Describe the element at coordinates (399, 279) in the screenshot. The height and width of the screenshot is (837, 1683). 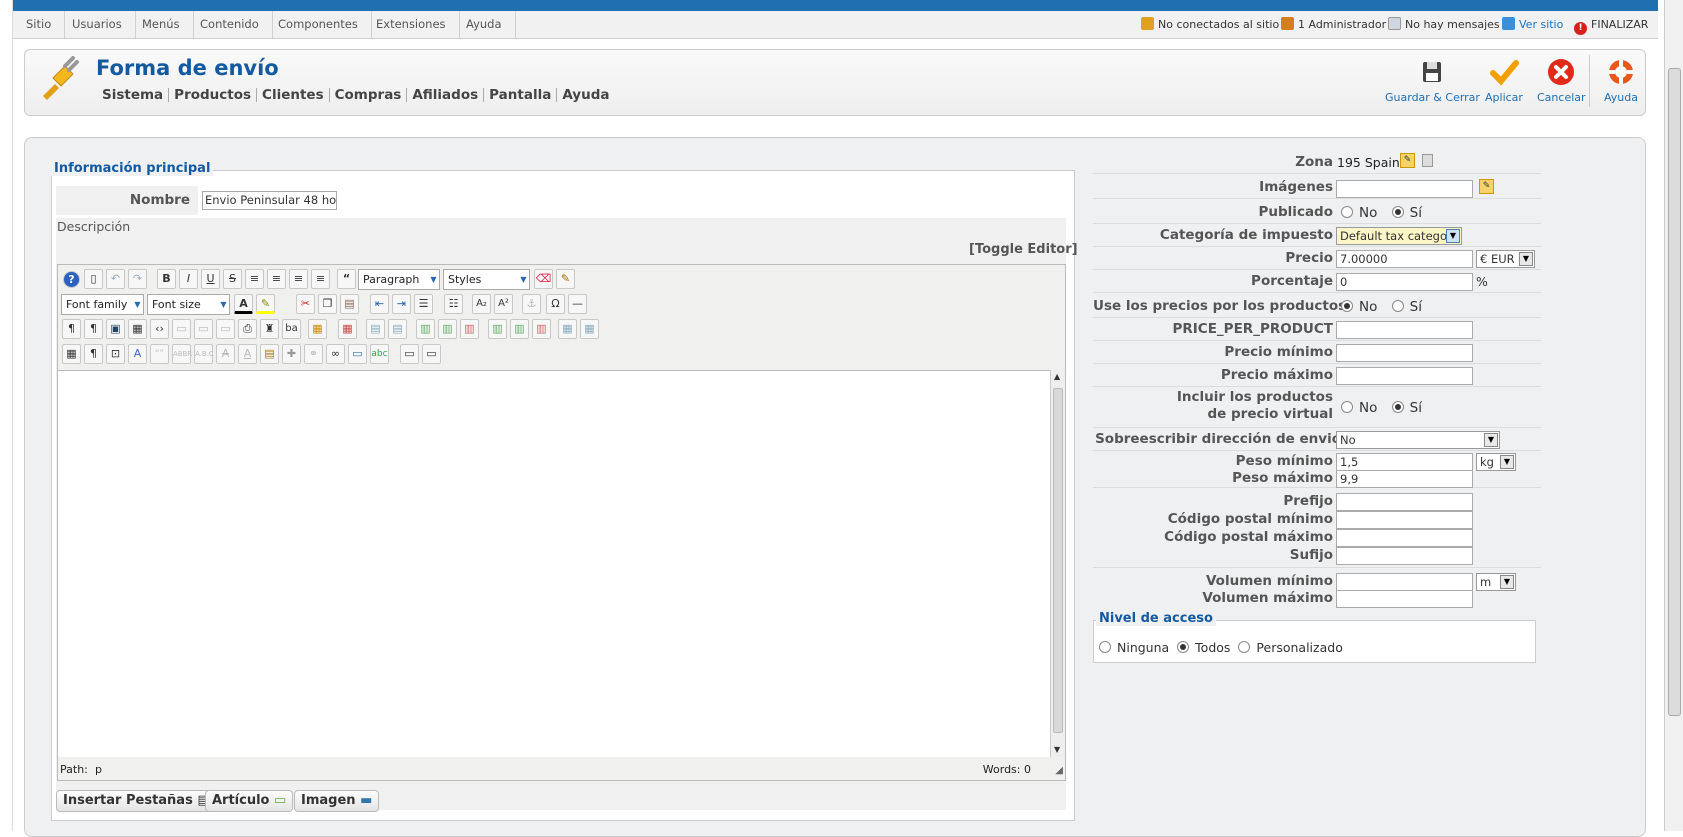
I see `paragraph-select: Paragraph ▼` at that location.